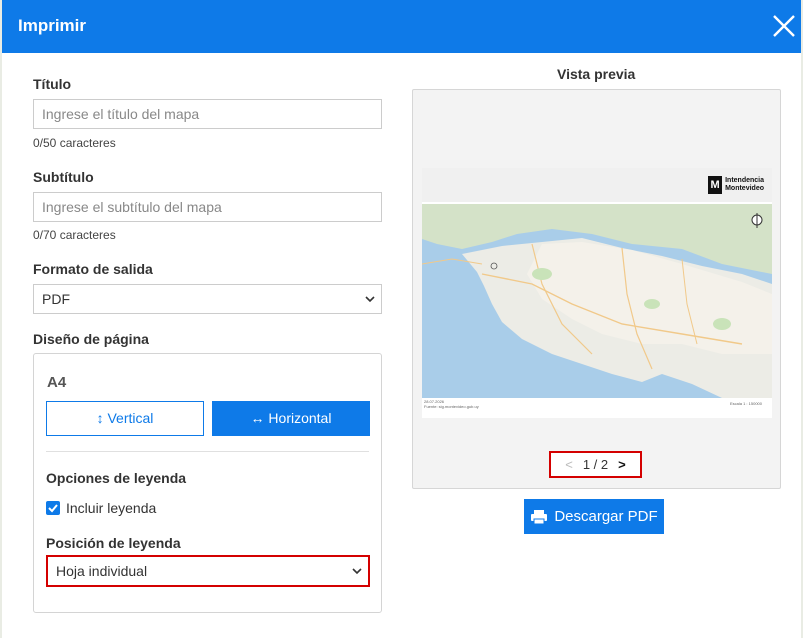  Describe the element at coordinates (451, 406) in the screenshot. I see `preview-source: Fuente: sig.montevideo.gub.uy` at that location.